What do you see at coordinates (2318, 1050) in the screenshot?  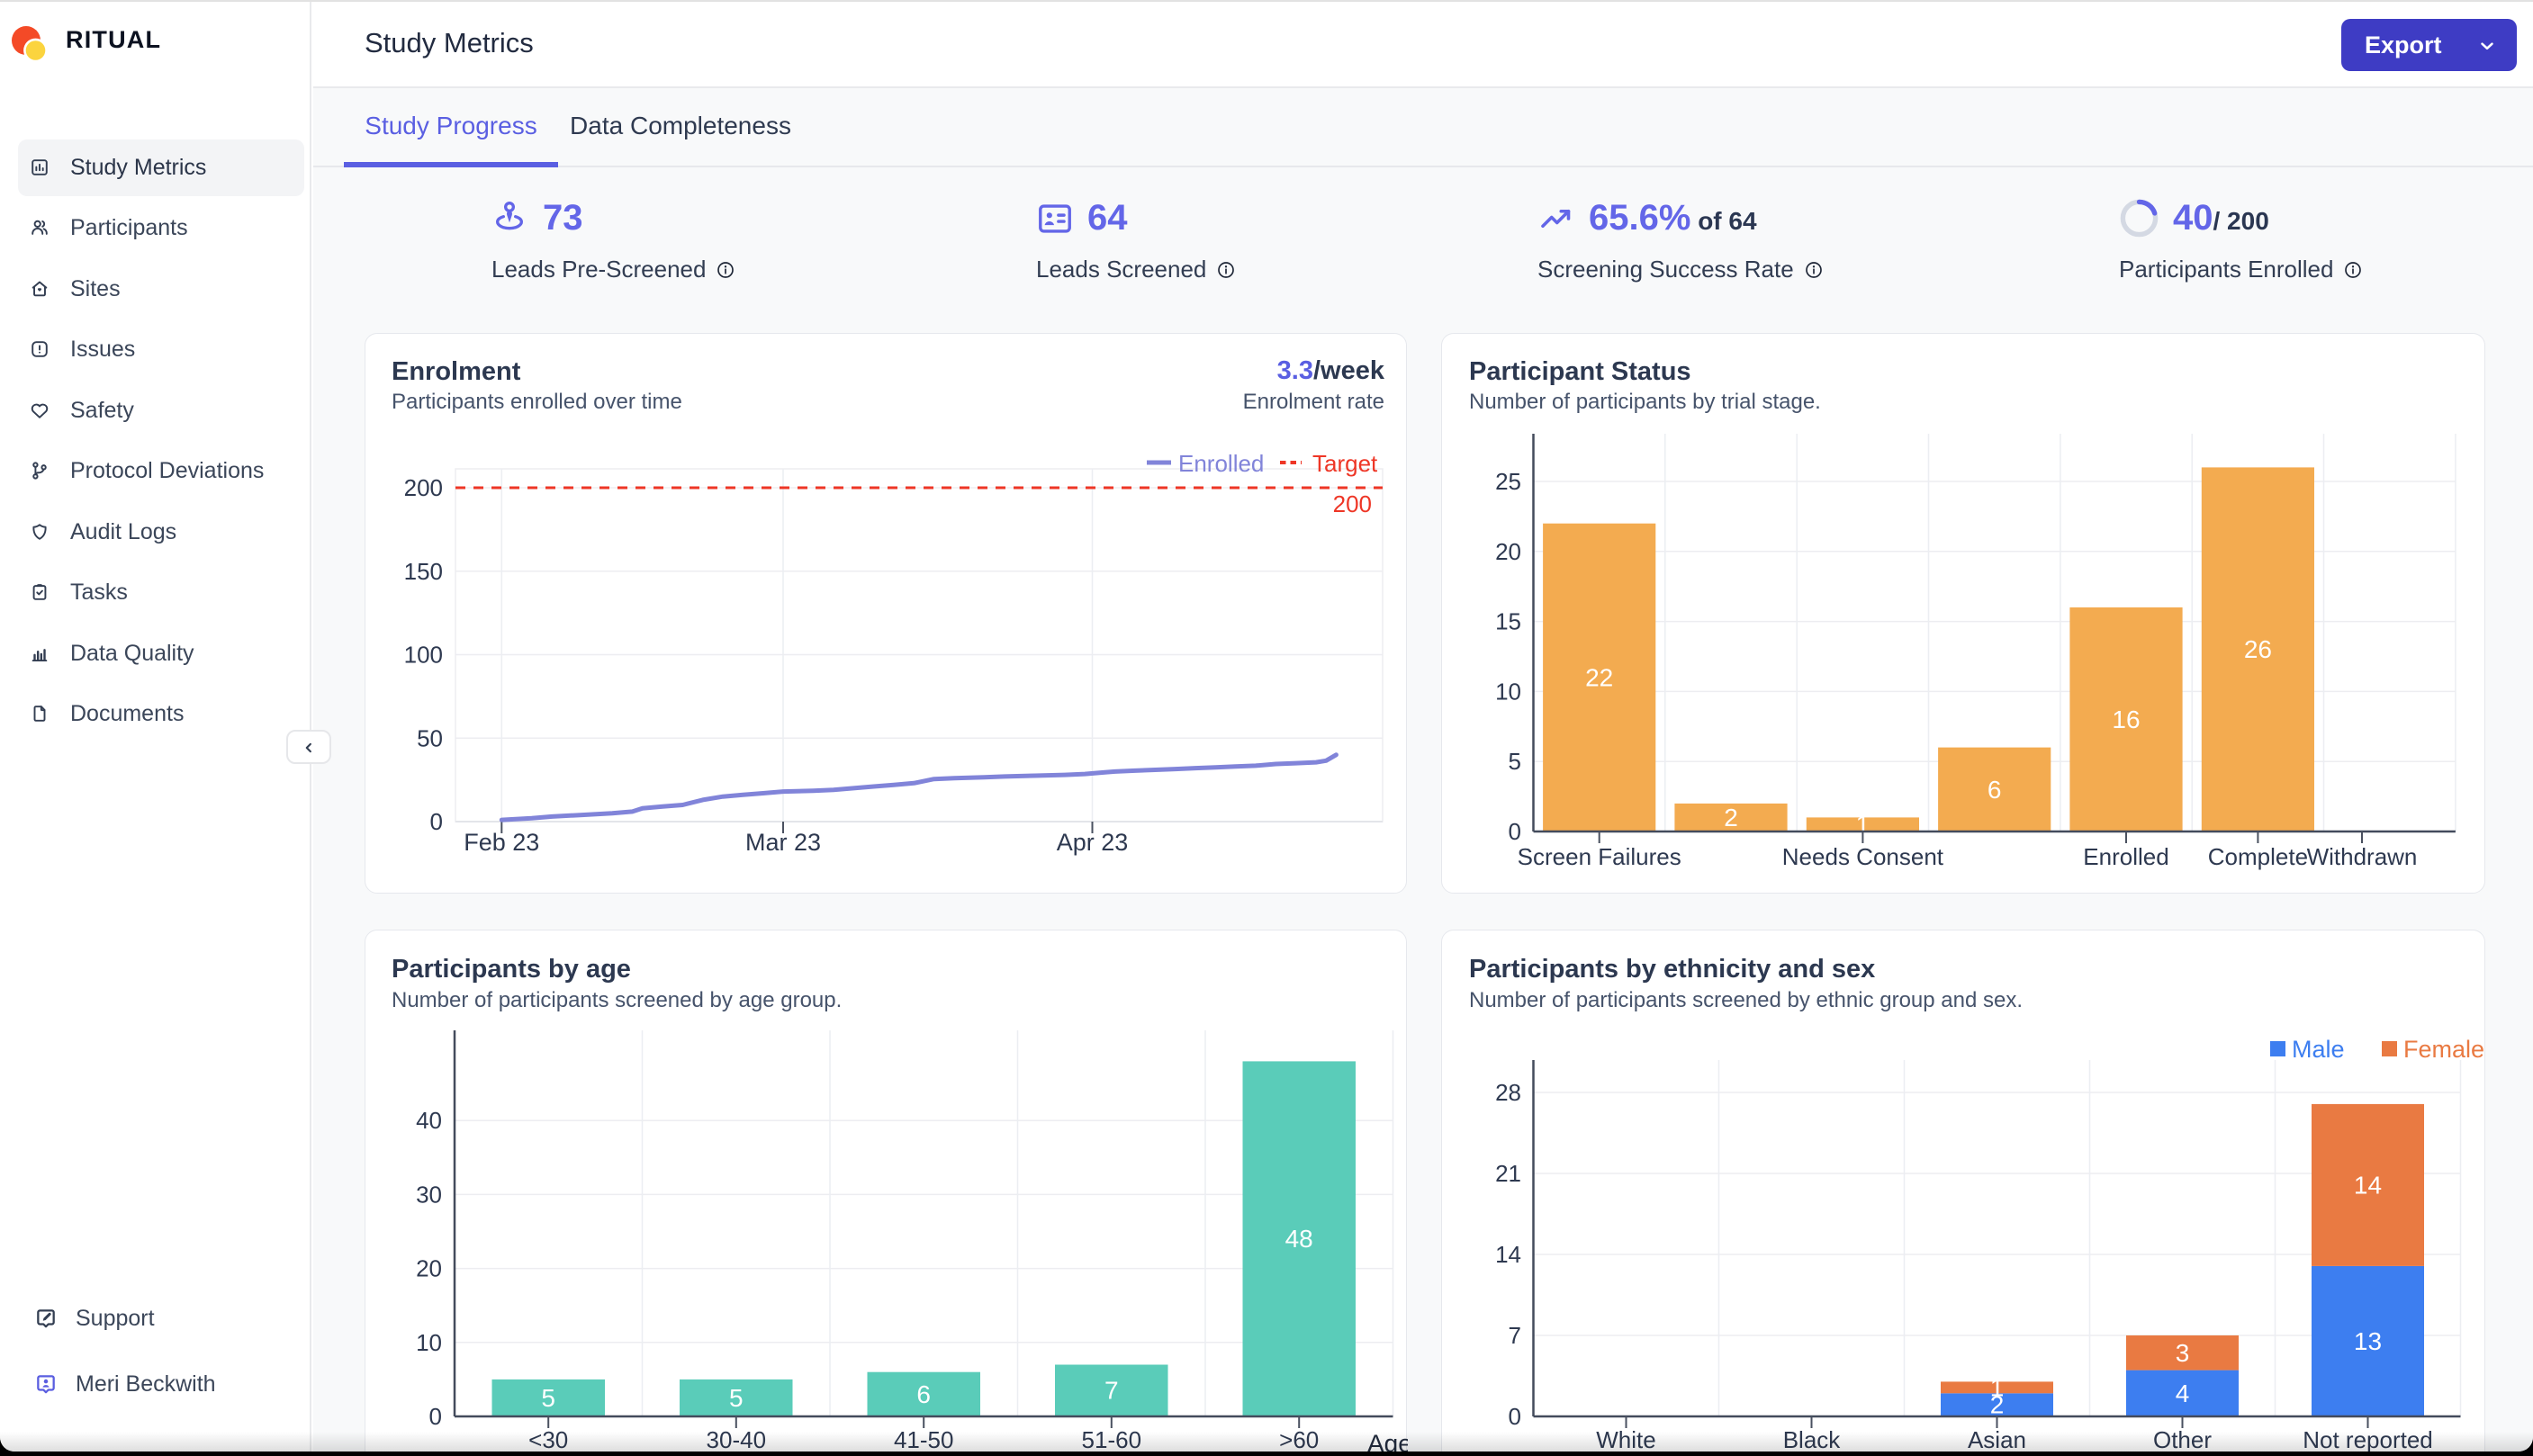 I see `svg-text: Male` at bounding box center [2318, 1050].